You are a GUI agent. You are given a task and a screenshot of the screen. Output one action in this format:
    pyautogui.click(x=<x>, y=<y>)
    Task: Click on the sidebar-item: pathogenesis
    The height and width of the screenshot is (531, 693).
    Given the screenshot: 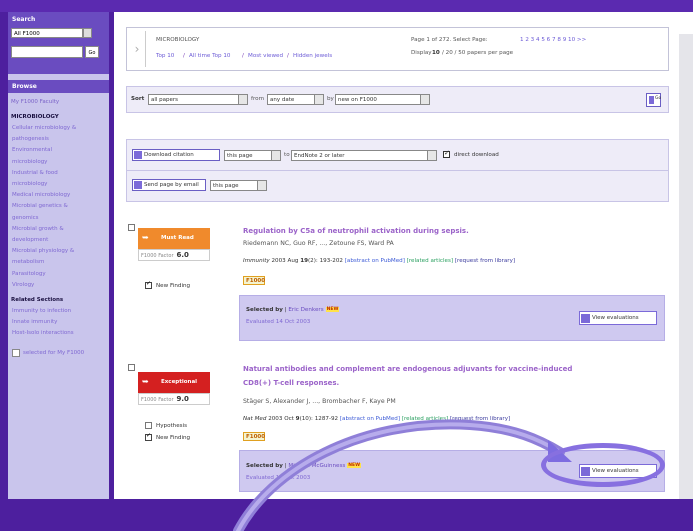 What is the action you would take?
    pyautogui.click(x=58, y=139)
    